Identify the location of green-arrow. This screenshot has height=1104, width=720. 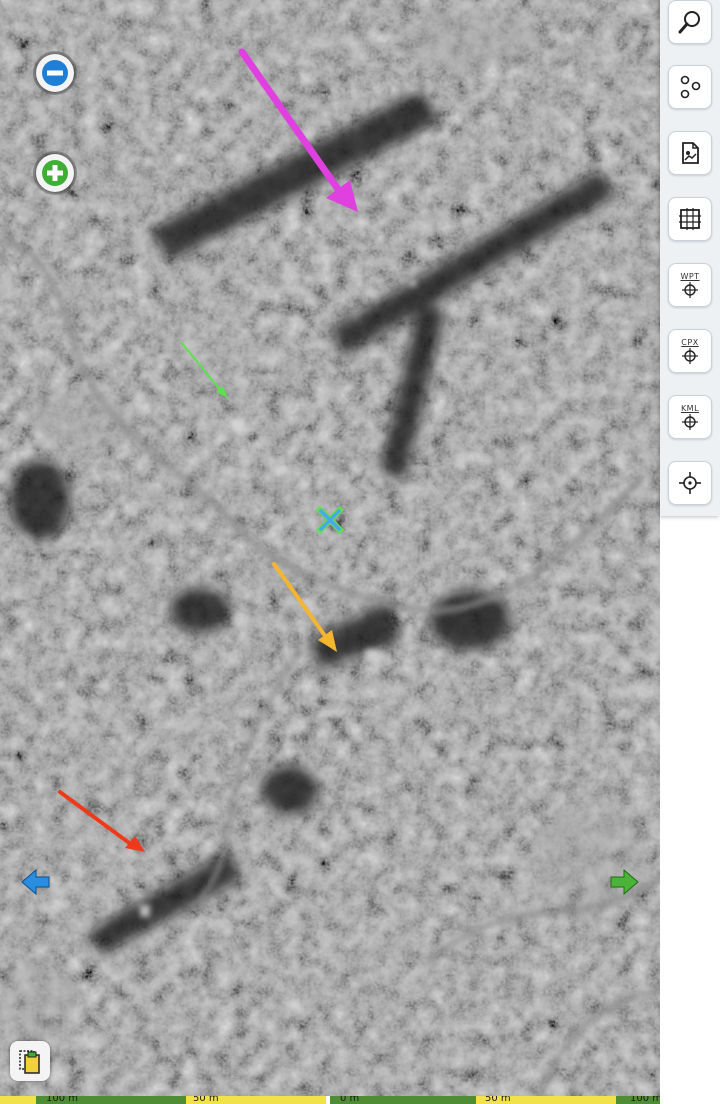
(204, 369).